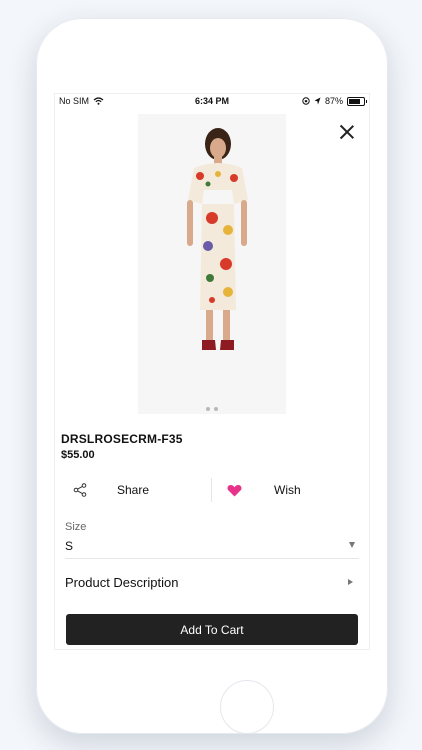 The image size is (422, 750). I want to click on product-image, so click(212, 264).